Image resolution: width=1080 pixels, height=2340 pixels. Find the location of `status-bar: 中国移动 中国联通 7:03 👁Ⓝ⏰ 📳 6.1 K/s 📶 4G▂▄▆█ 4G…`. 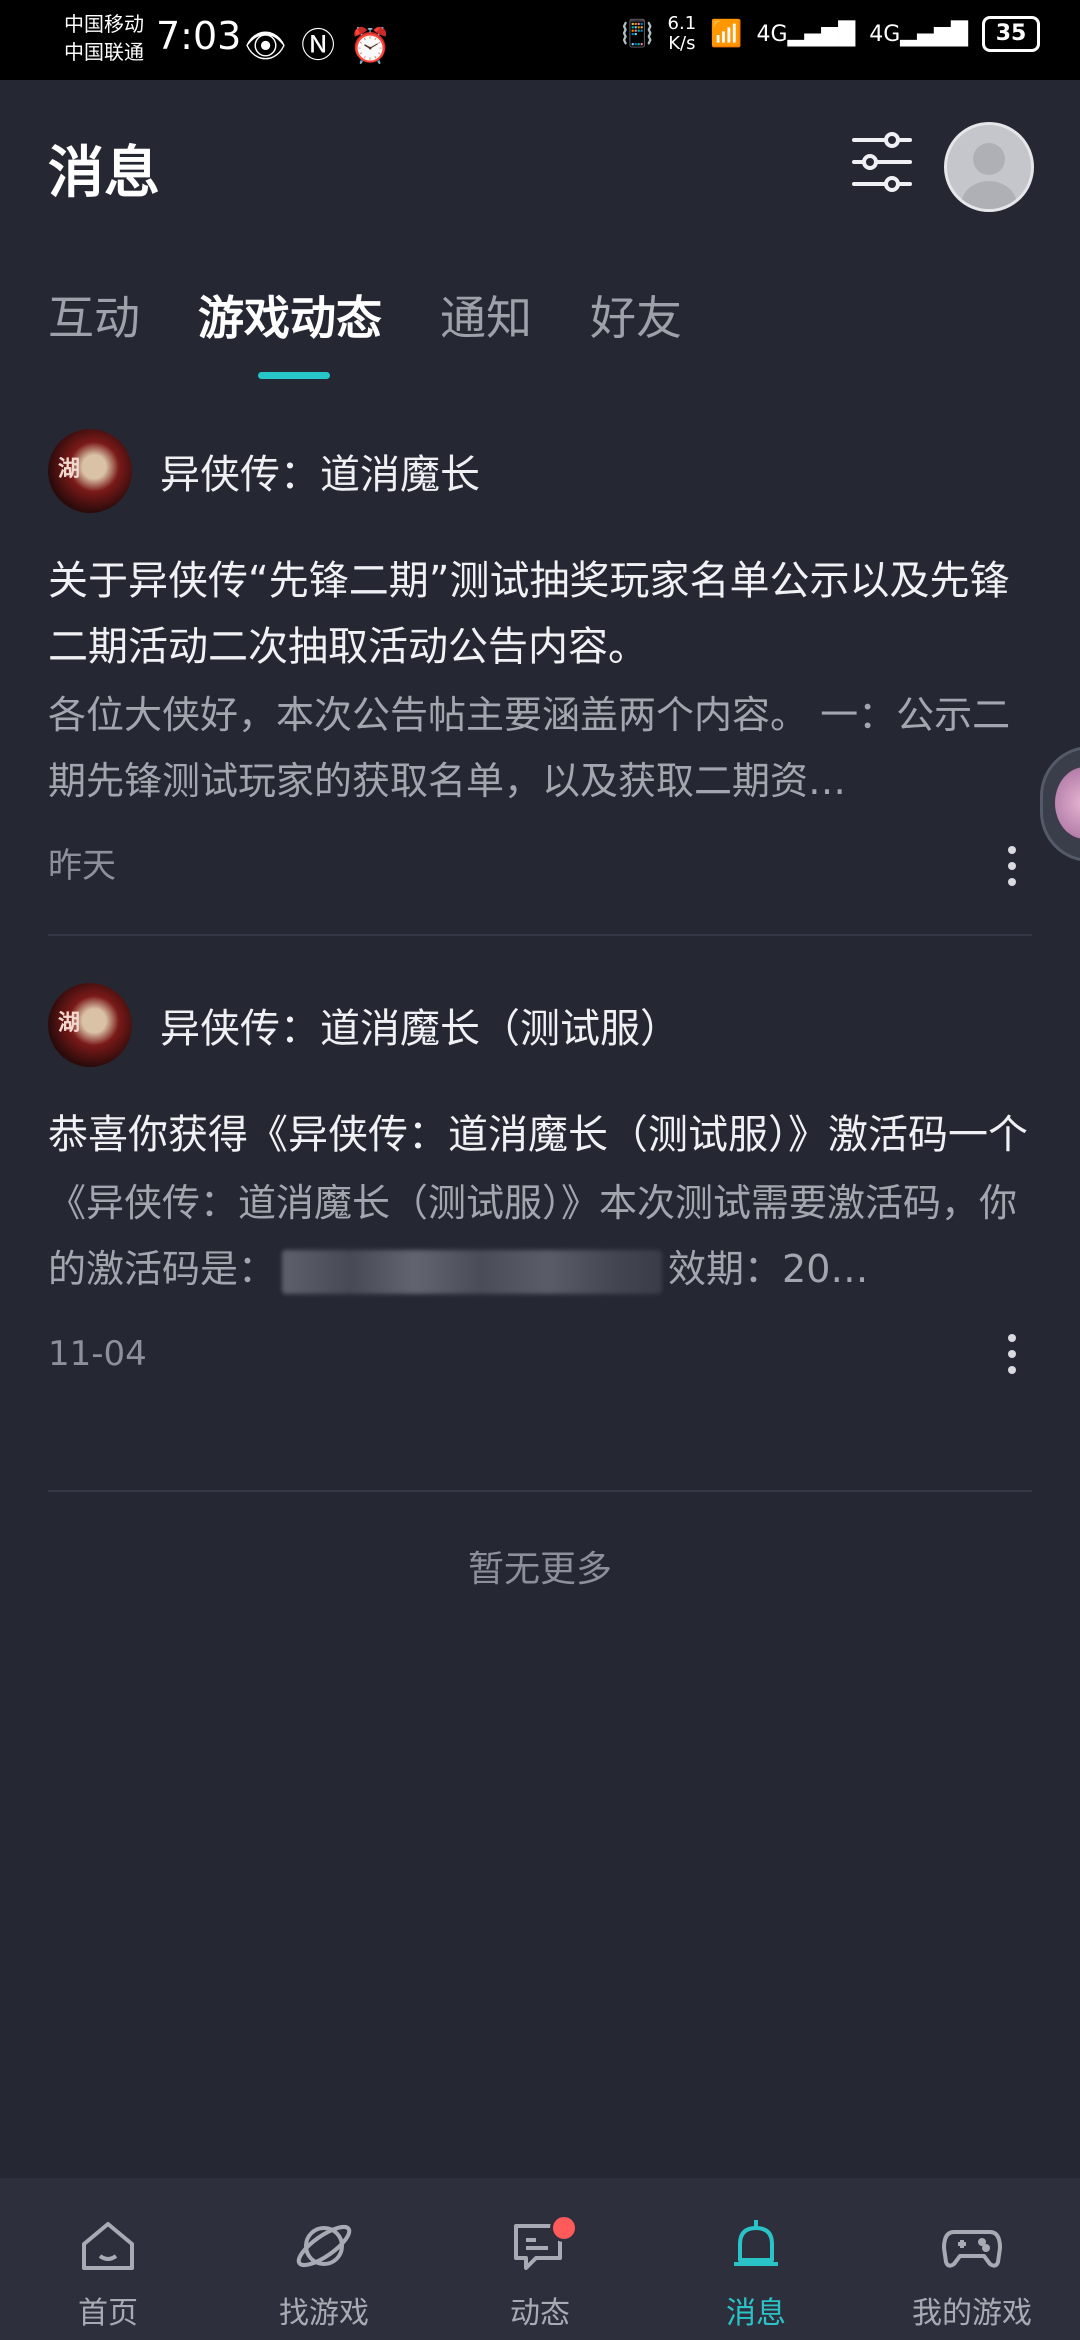

status-bar: 中国移动 中国联通 7:03 👁Ⓝ⏰ 📳 6.1 K/s 📶 4G▂▄▆█ 4G… is located at coordinates (540, 40).